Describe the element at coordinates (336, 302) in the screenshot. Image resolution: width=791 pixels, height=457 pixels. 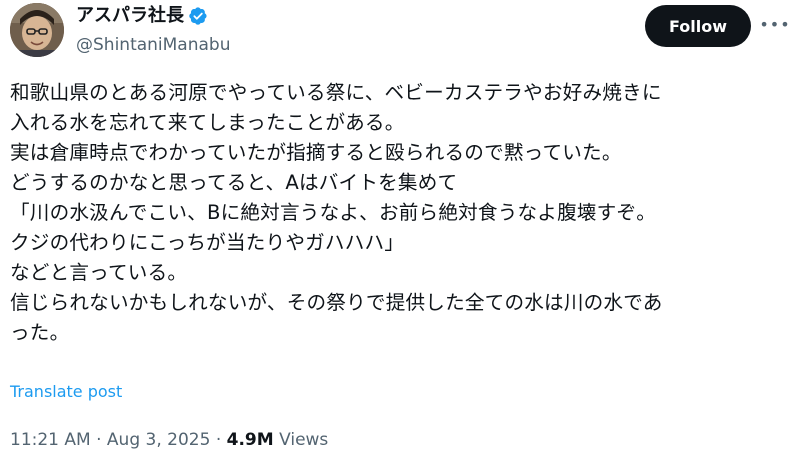
I see `tweet-text-line: 信じられないかもしれないが、その祭りで提供した全ての水は川の水であ` at that location.